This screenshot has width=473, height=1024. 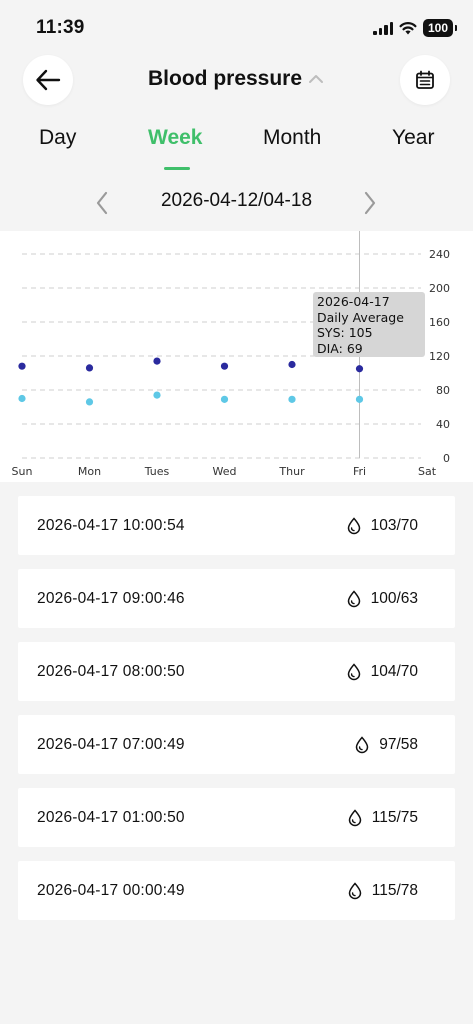 What do you see at coordinates (408, 28) in the screenshot?
I see `wifi-icon` at bounding box center [408, 28].